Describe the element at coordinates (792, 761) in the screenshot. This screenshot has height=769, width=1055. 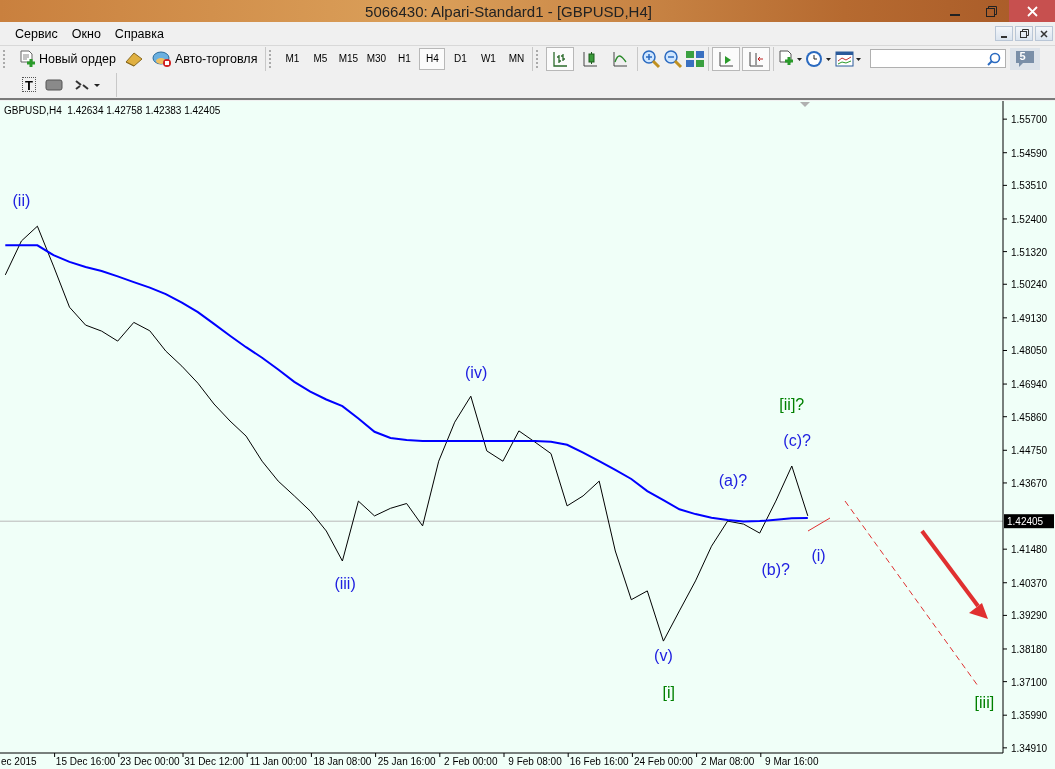
I see `time-axis-label: 9 Mar 16:00` at that location.